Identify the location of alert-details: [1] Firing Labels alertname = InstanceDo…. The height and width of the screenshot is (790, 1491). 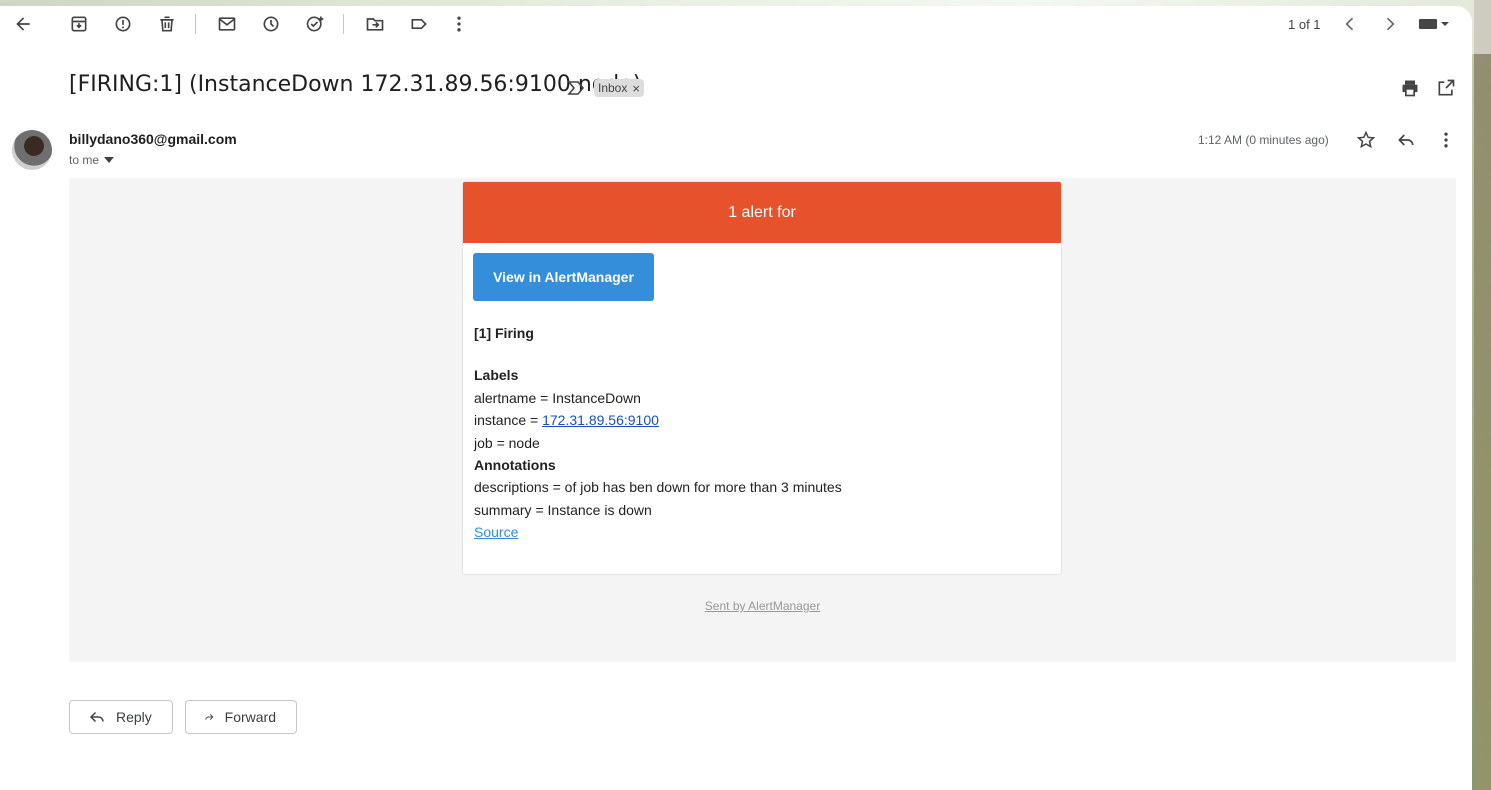
(658, 433).